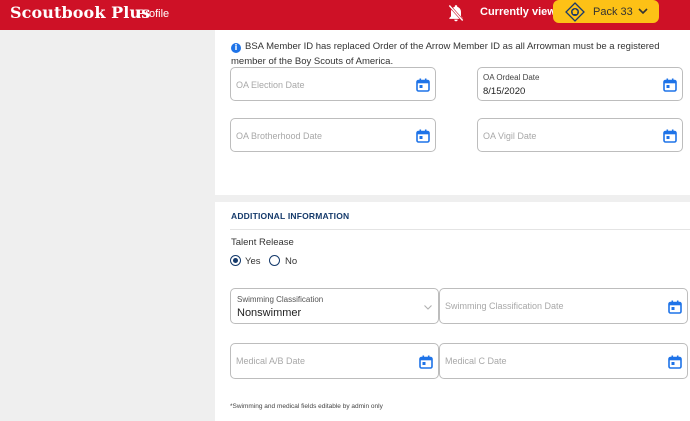  Describe the element at coordinates (269, 313) in the screenshot. I see `swimming-classification-value: Nonswimmer` at that location.